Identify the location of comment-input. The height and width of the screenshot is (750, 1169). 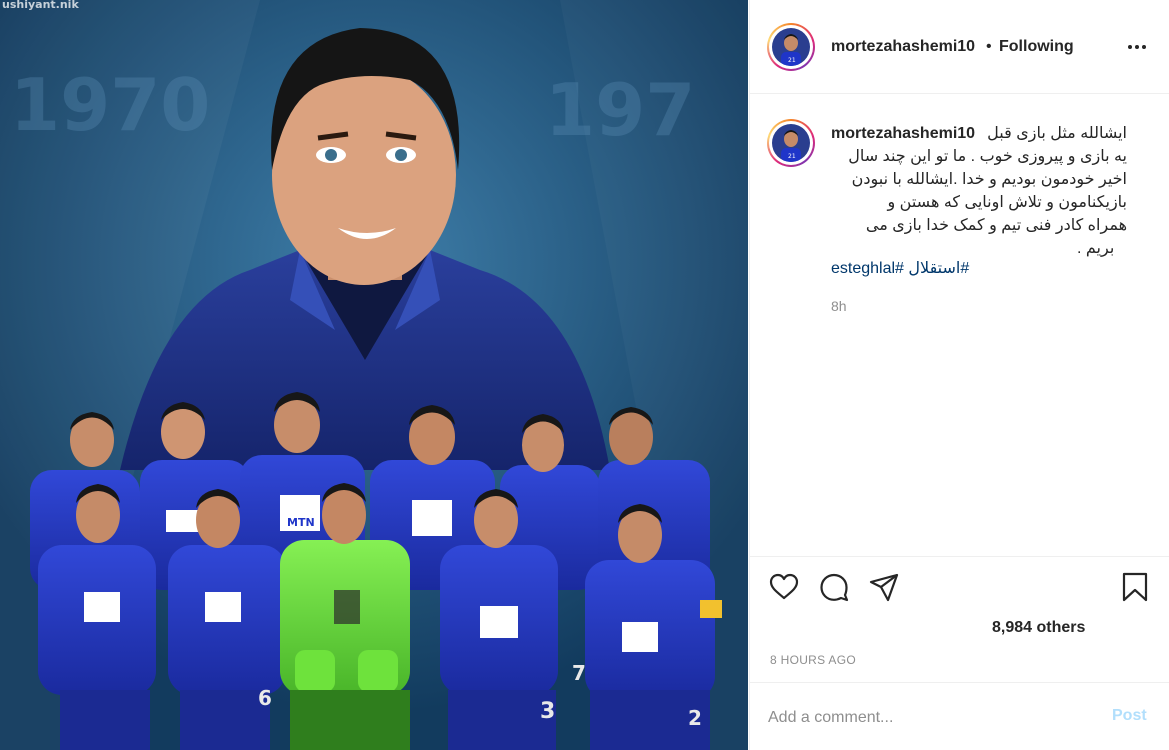
(928, 718).